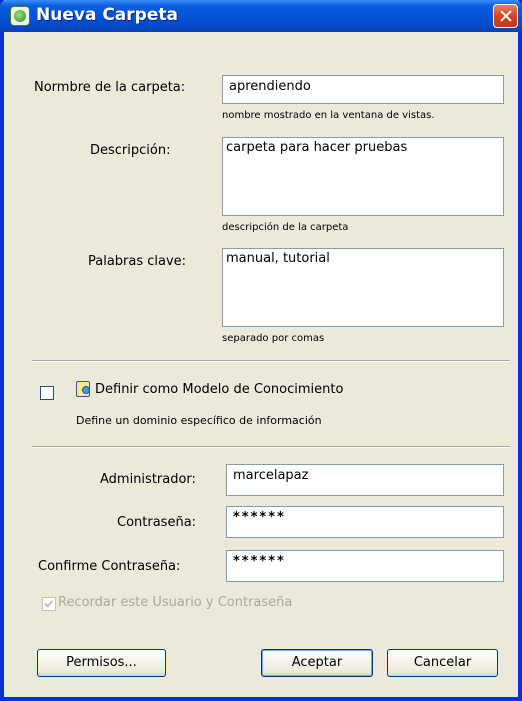  What do you see at coordinates (273, 338) in the screenshot?
I see `keywords-hint: separado por comas` at bounding box center [273, 338].